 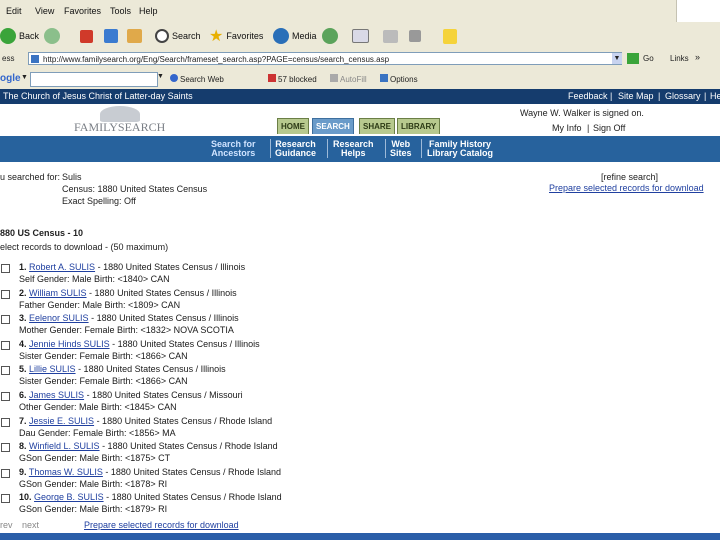 I want to click on record-number: 3., so click(x=23, y=318).